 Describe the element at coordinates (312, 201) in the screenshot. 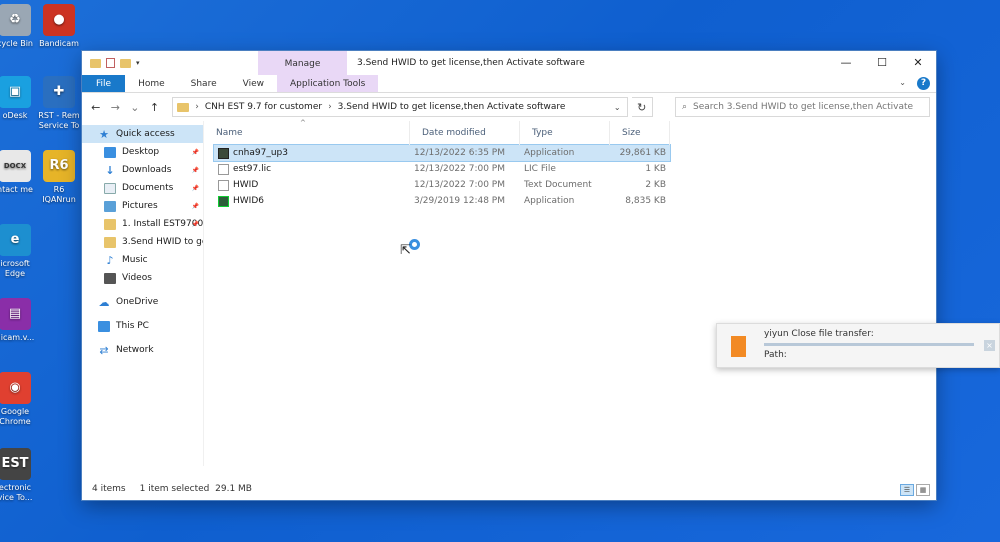

I see `file-name-cell: HWID6` at that location.